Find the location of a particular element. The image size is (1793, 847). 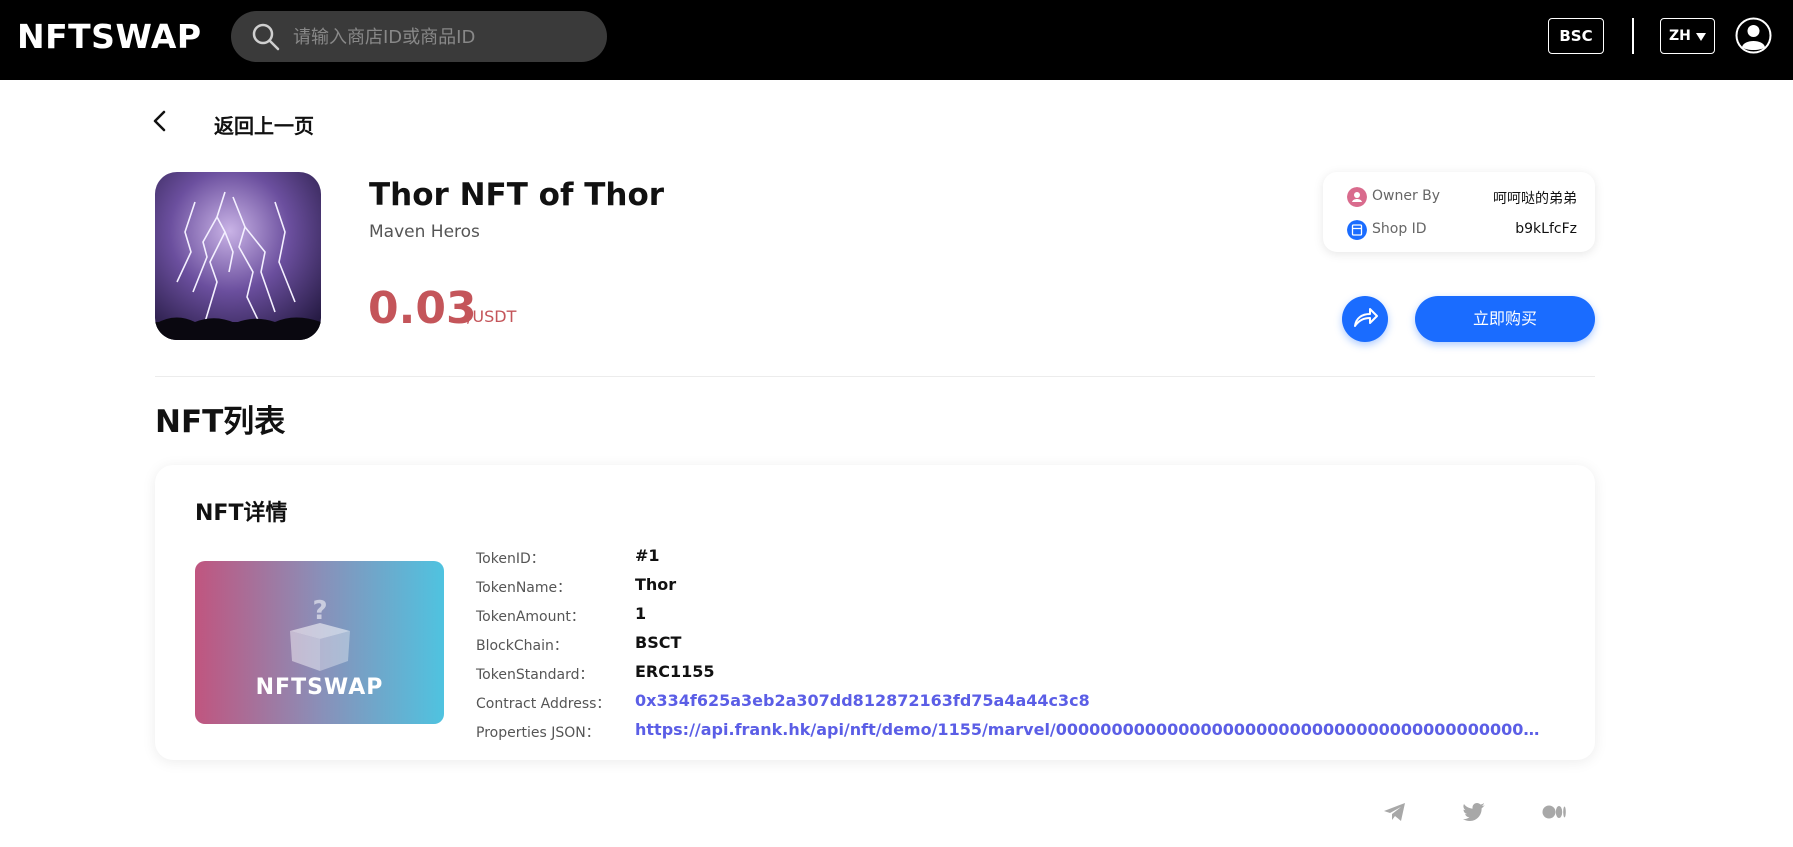

site-logo: NFTSWAP is located at coordinates (109, 36).